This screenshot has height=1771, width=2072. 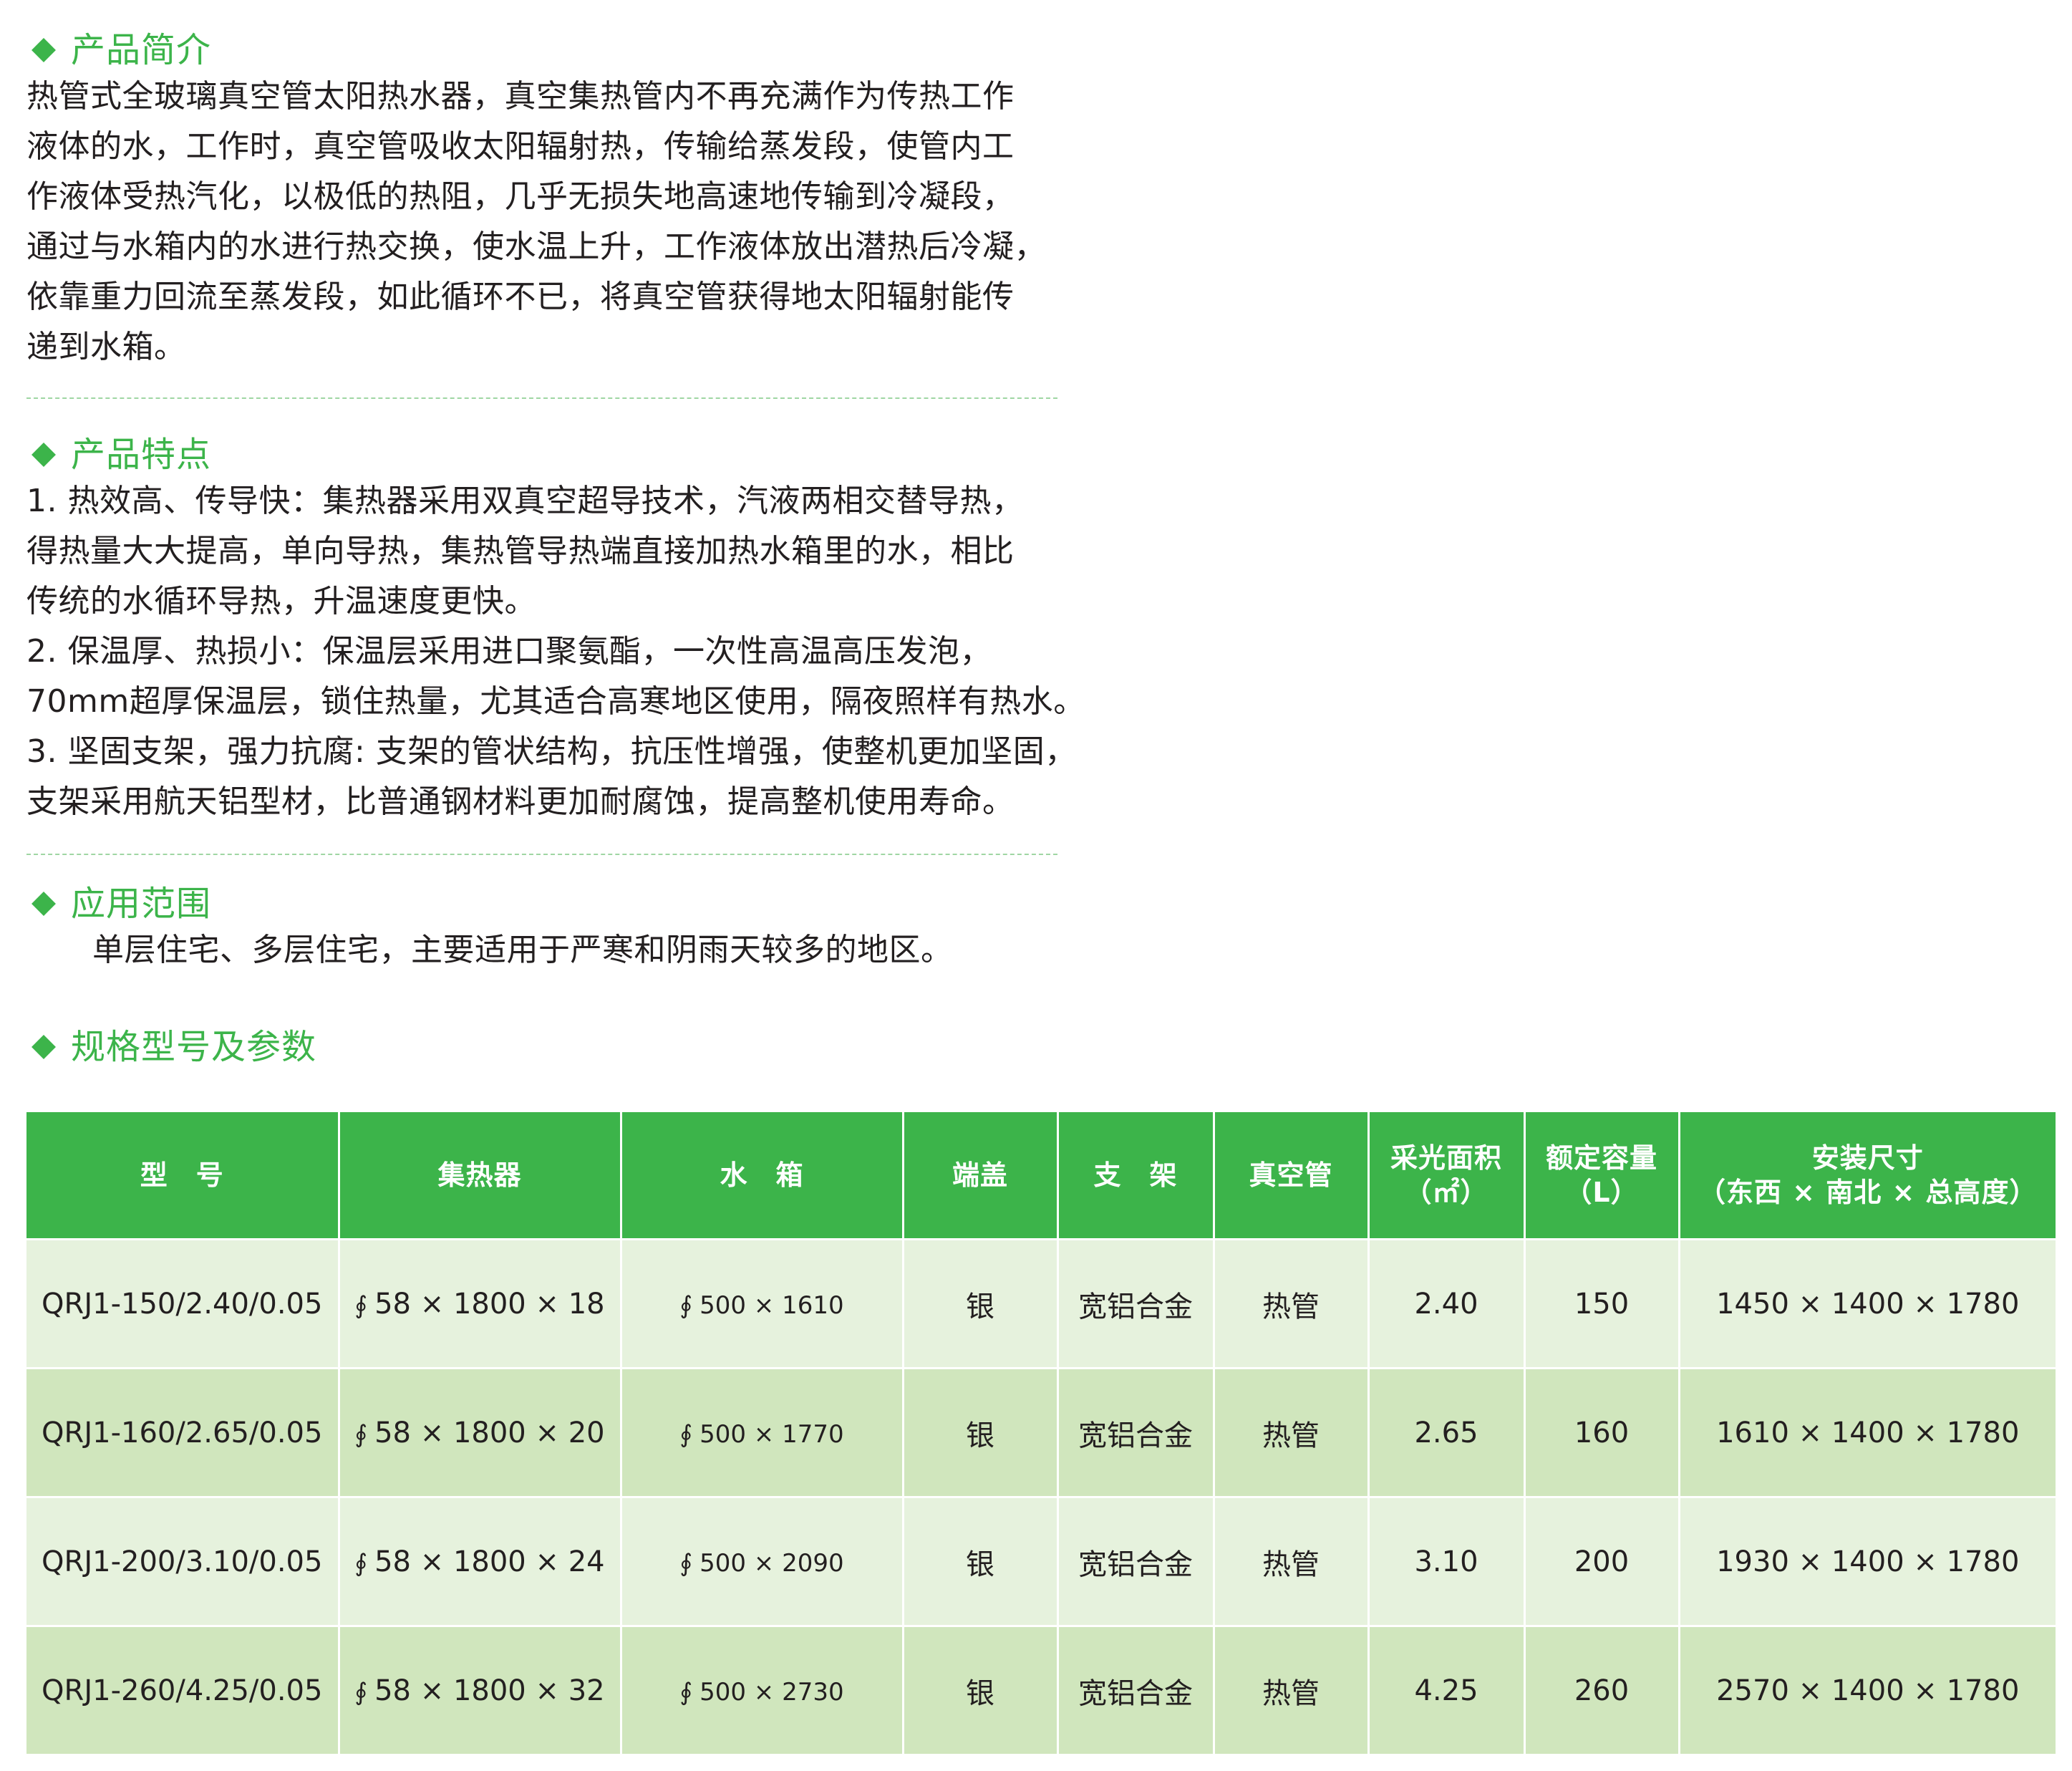 What do you see at coordinates (480, 1176) in the screenshot?
I see `header-collector: 集热器` at bounding box center [480, 1176].